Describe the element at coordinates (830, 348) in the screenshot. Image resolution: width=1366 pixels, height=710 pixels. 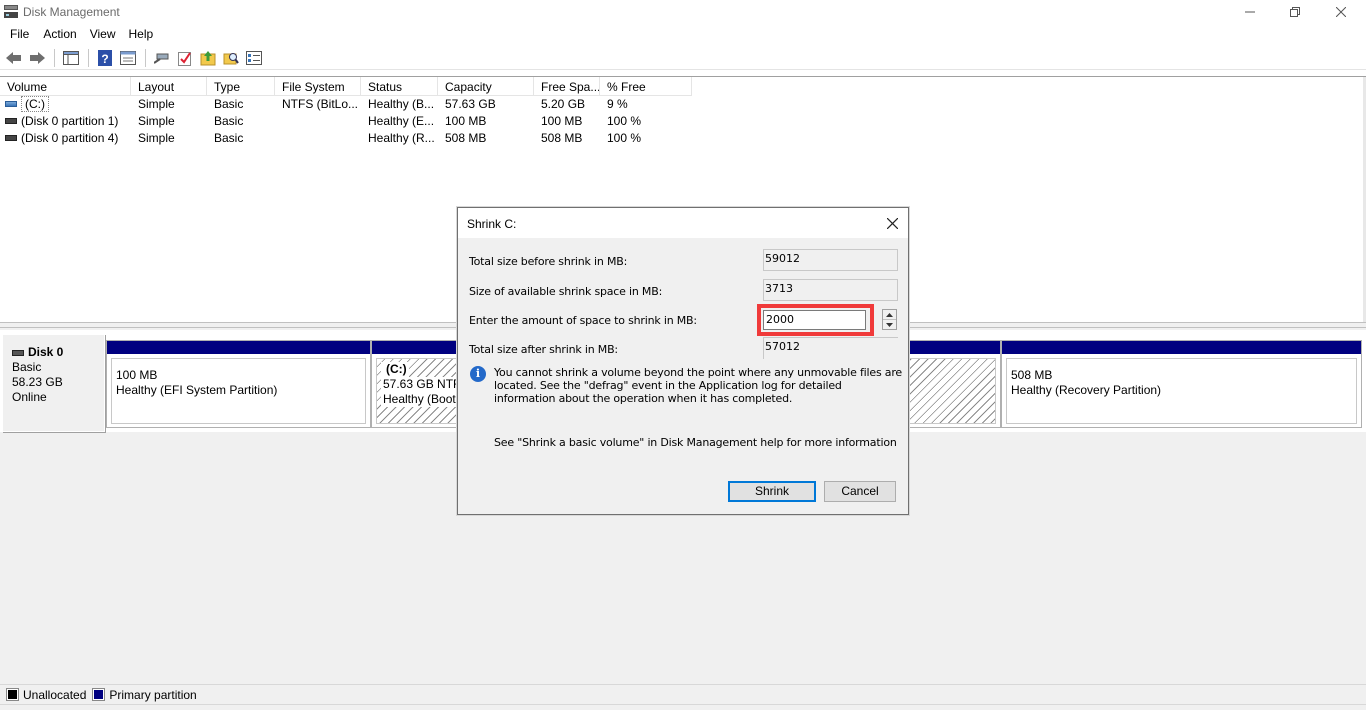
I see `total-after-field: 57012` at that location.